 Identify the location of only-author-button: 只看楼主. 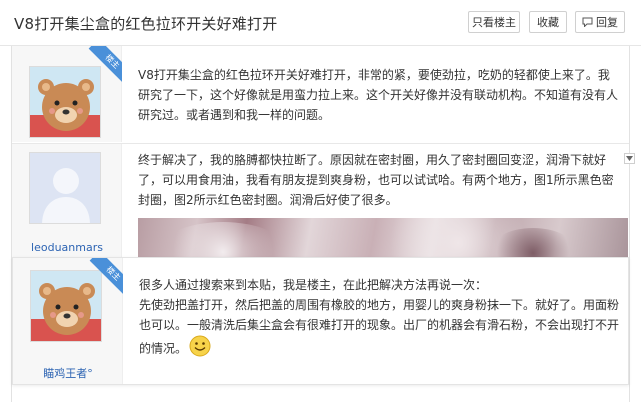
(494, 22).